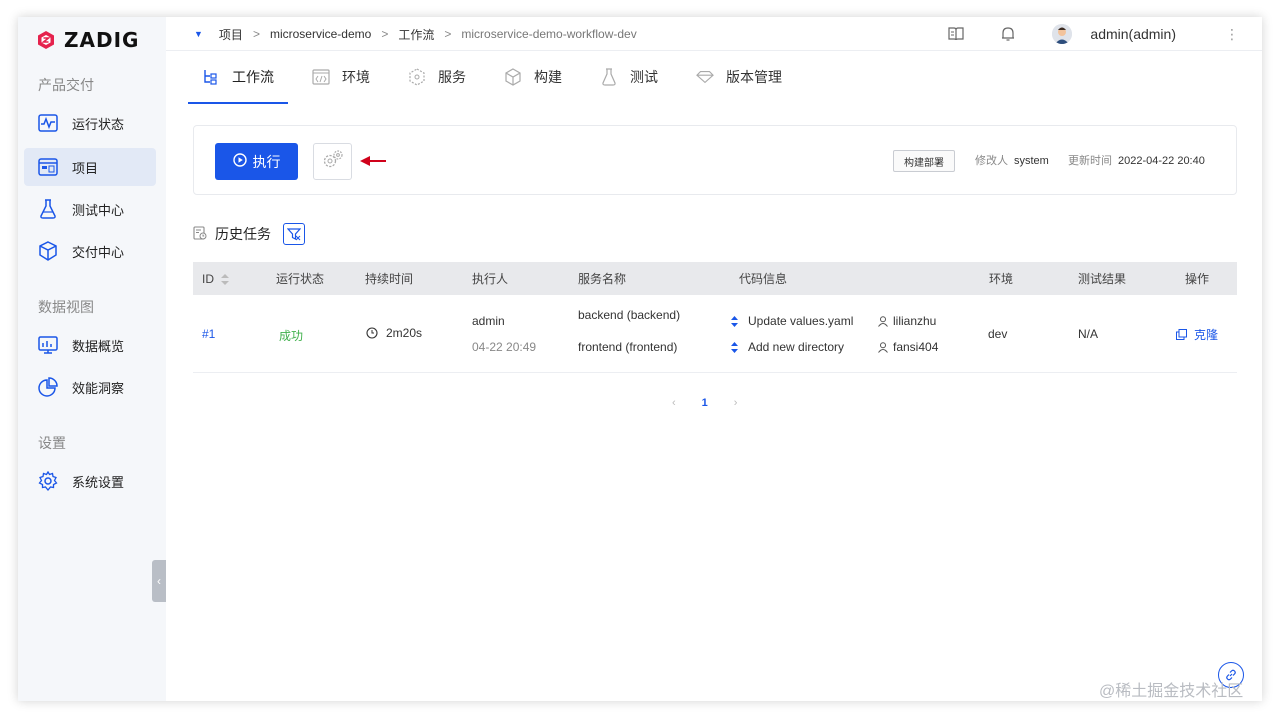 Image resolution: width=1280 pixels, height=719 pixels. What do you see at coordinates (1090, 161) in the screenshot?
I see `updated-label: 更新时间` at bounding box center [1090, 161].